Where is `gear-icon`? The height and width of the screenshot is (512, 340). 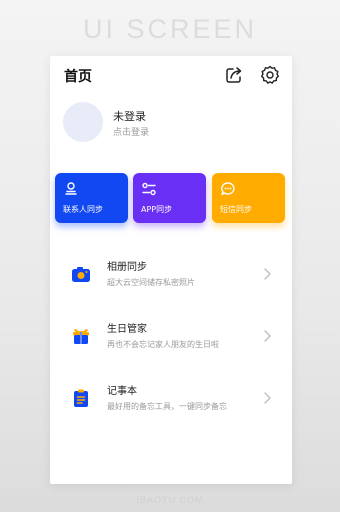 gear-icon is located at coordinates (270, 75).